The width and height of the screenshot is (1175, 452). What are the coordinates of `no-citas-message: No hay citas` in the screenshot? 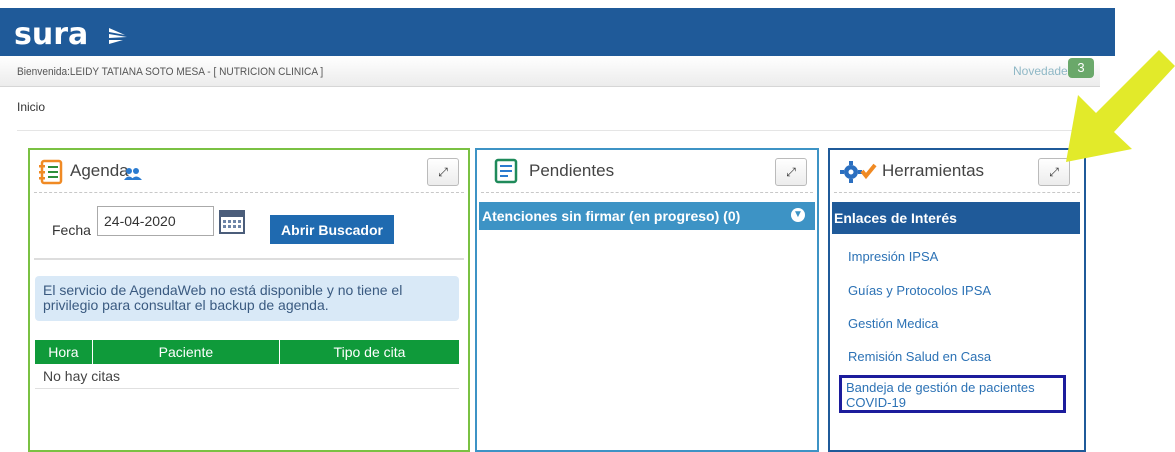 It's located at (247, 376).